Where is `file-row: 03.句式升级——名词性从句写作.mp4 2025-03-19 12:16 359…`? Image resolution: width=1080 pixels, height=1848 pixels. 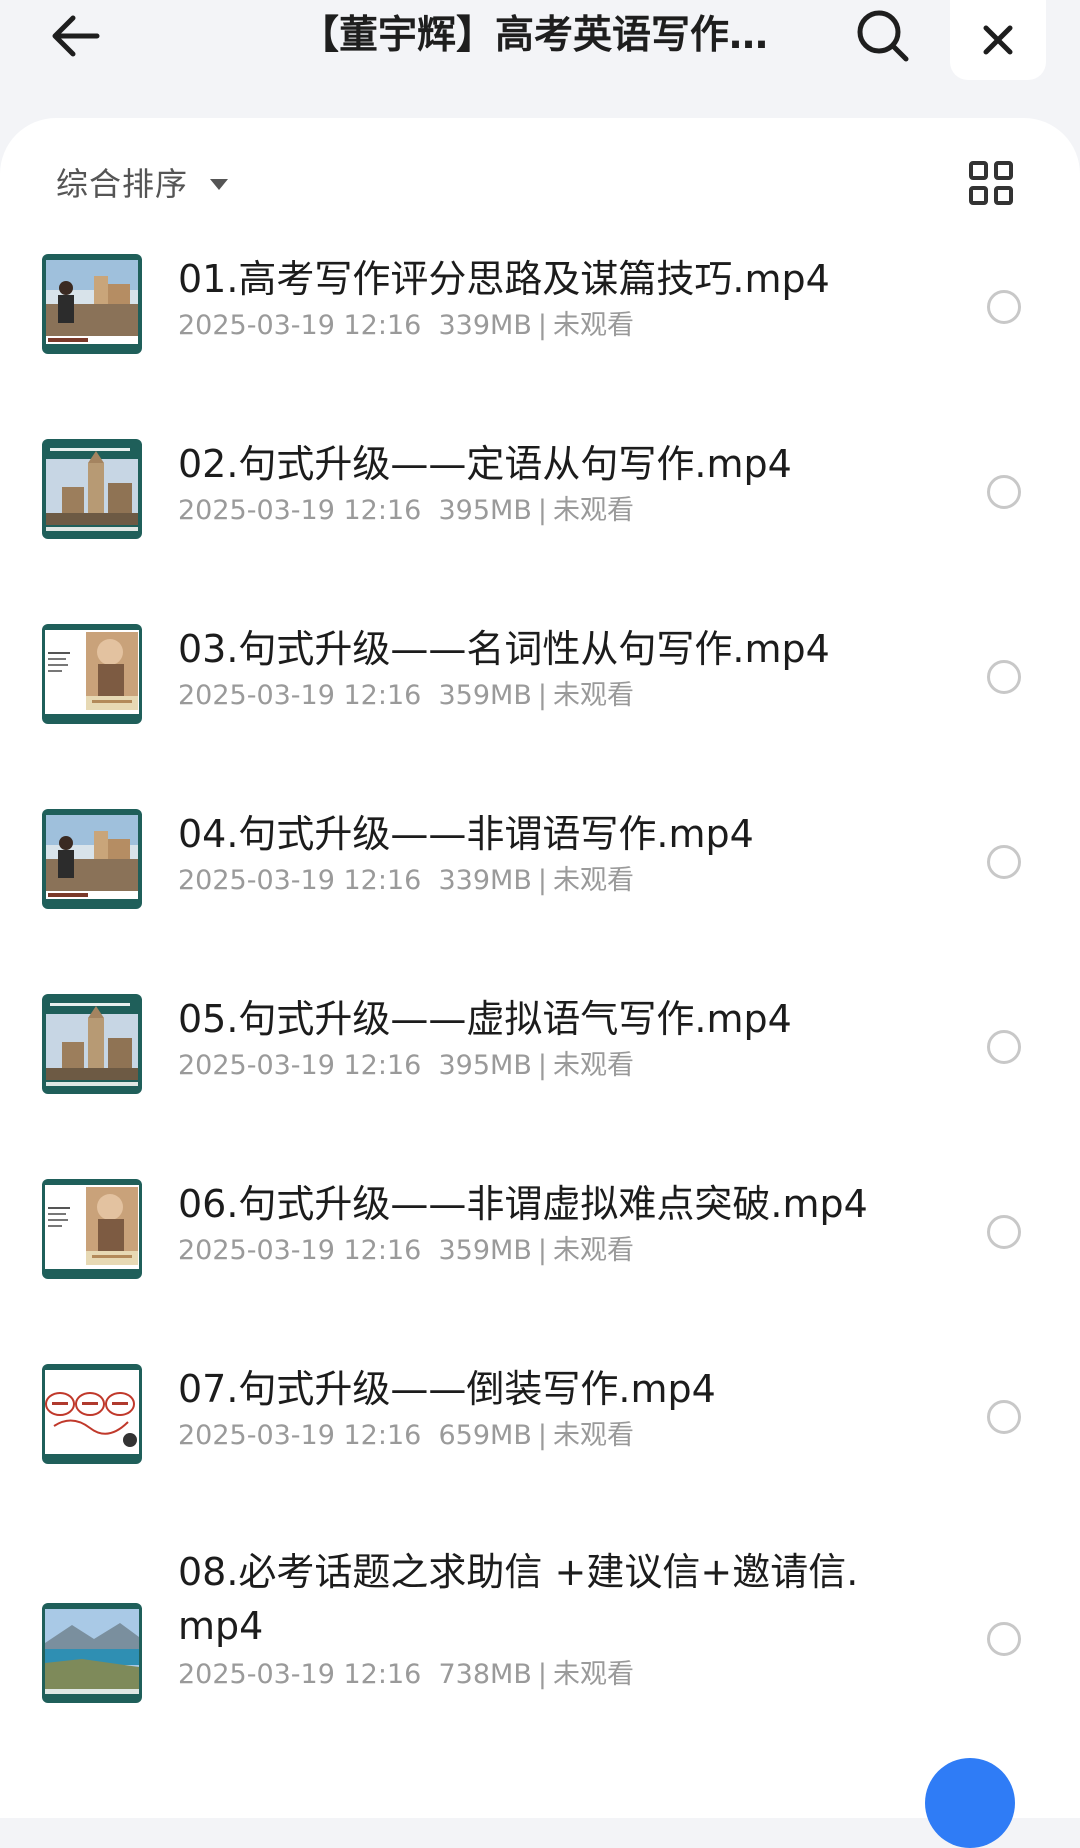 file-row: 03.句式升级——名词性从句写作.mp4 2025-03-19 12:16 359… is located at coordinates (540, 707).